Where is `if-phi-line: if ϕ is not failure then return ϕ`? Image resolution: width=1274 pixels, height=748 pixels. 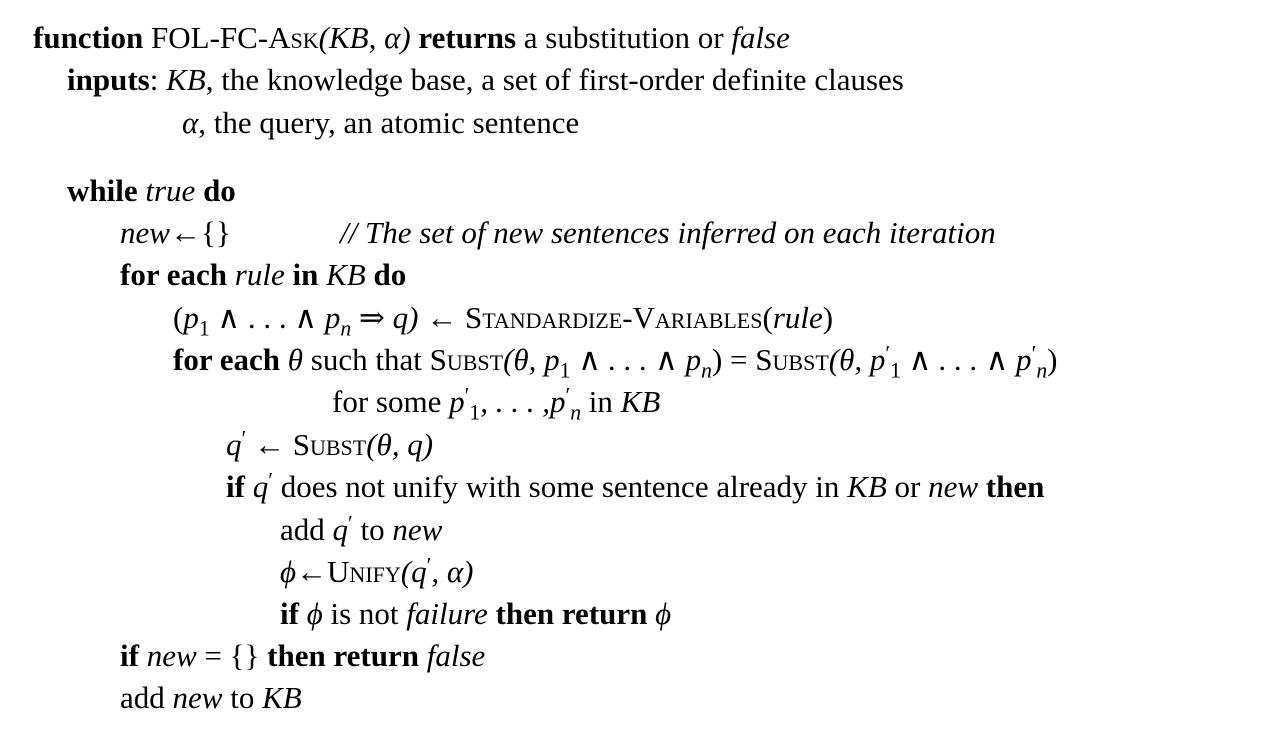
if-phi-line: if ϕ is not failure then return ϕ is located at coordinates (475, 614).